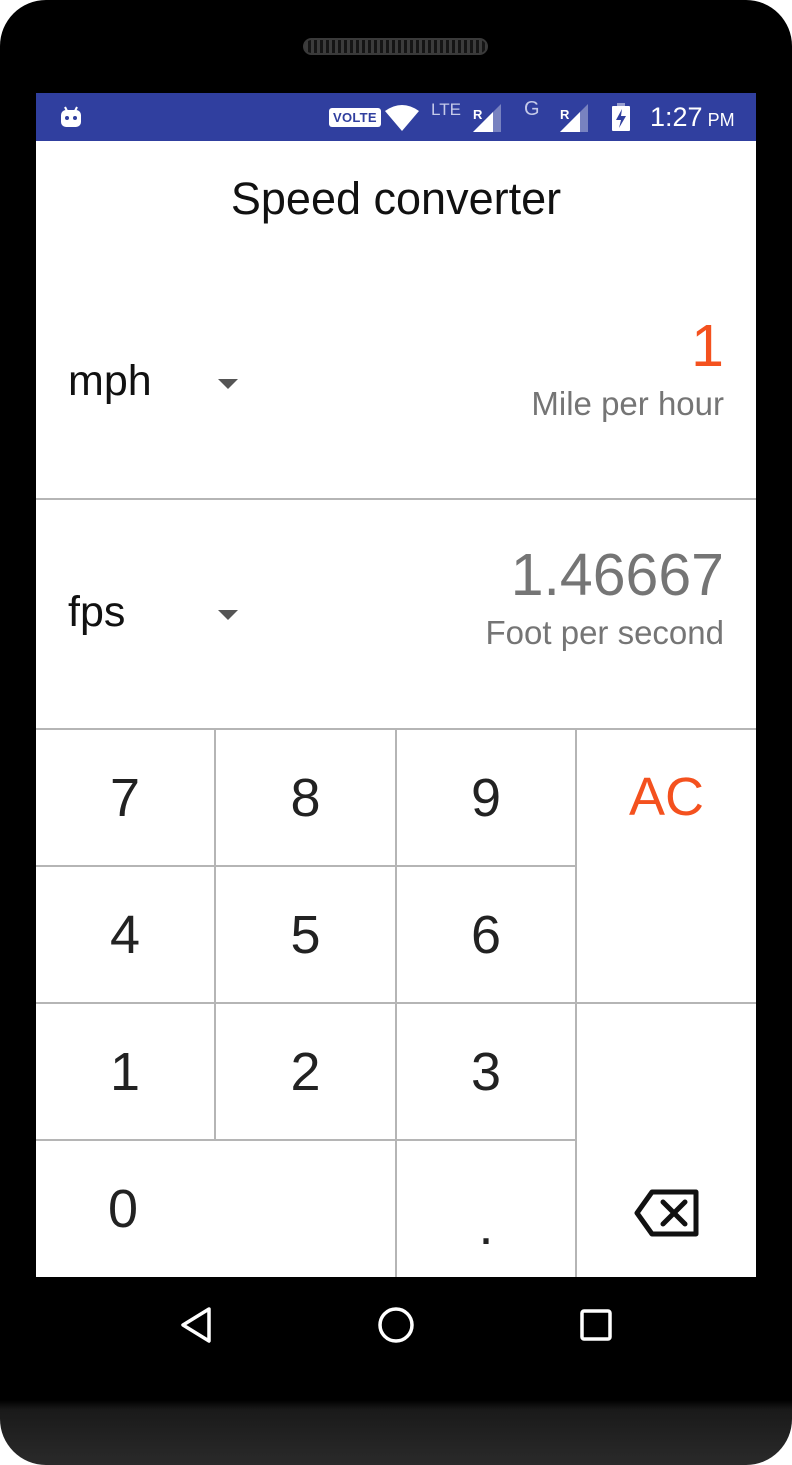 The height and width of the screenshot is (1465, 792). What do you see at coordinates (396, 385) in the screenshot?
I see `from-unit-row: mph 1 Mile per hour` at bounding box center [396, 385].